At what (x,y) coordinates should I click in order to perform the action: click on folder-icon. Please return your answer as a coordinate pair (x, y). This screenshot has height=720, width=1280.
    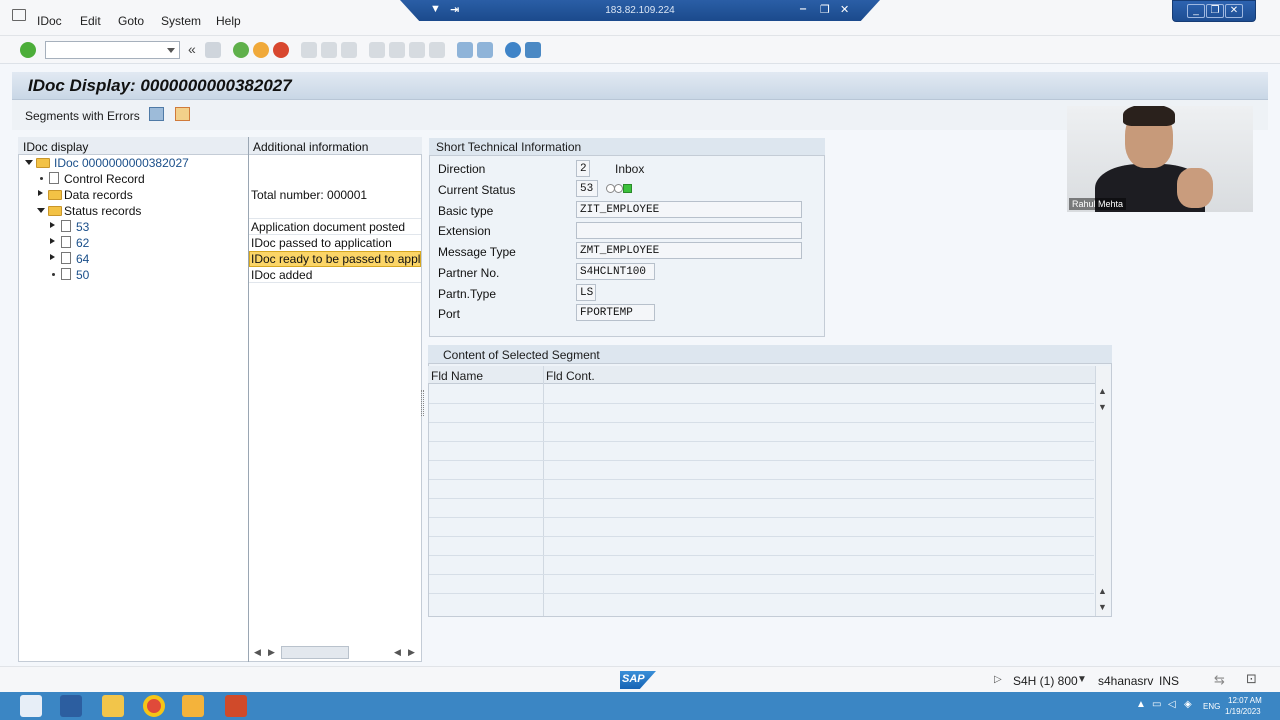
    Looking at the image, I should click on (43, 163).